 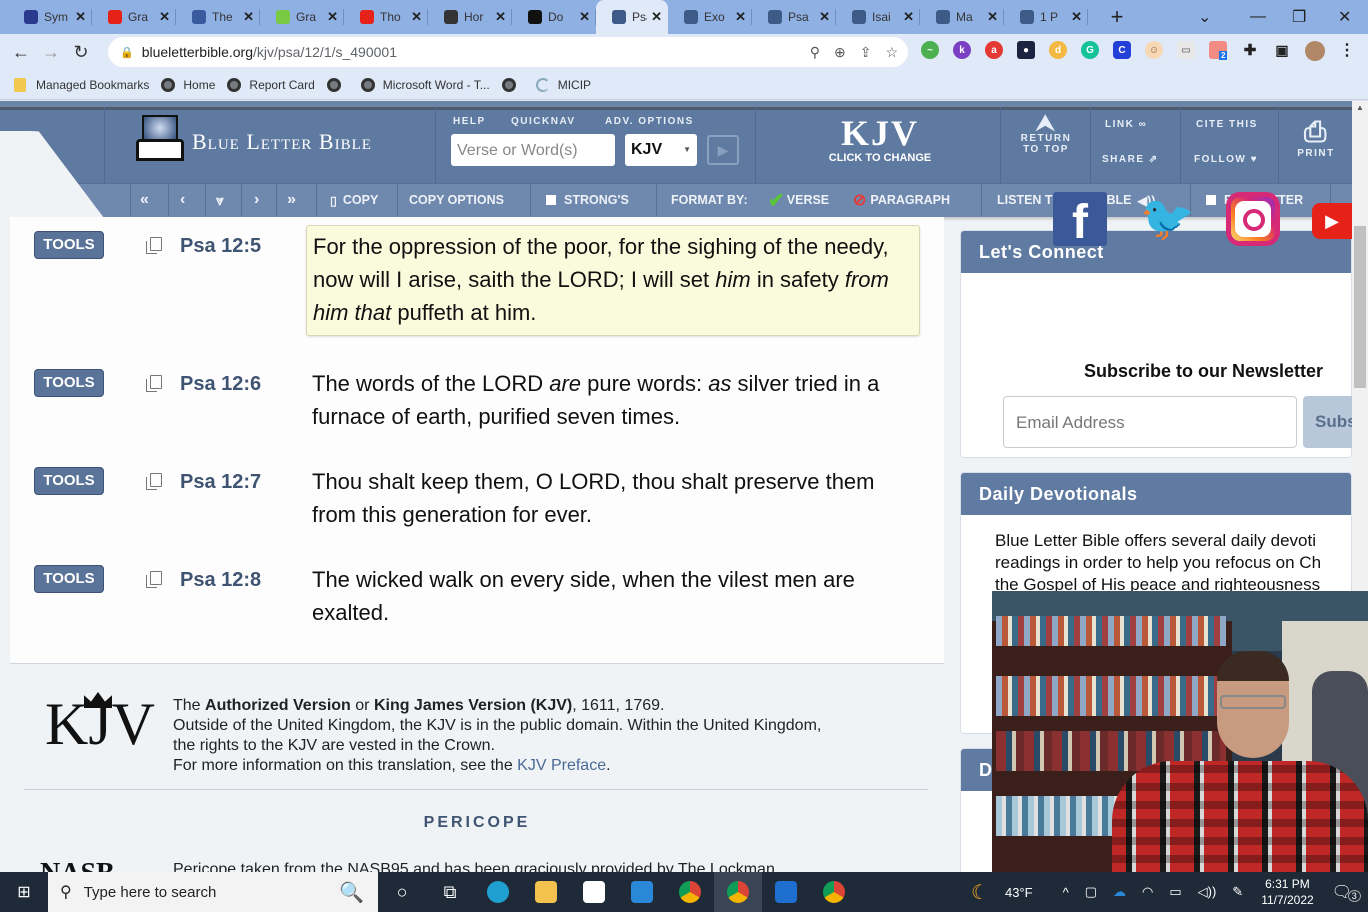 What do you see at coordinates (69, 383) in the screenshot?
I see `tools-button: TOOLS` at bounding box center [69, 383].